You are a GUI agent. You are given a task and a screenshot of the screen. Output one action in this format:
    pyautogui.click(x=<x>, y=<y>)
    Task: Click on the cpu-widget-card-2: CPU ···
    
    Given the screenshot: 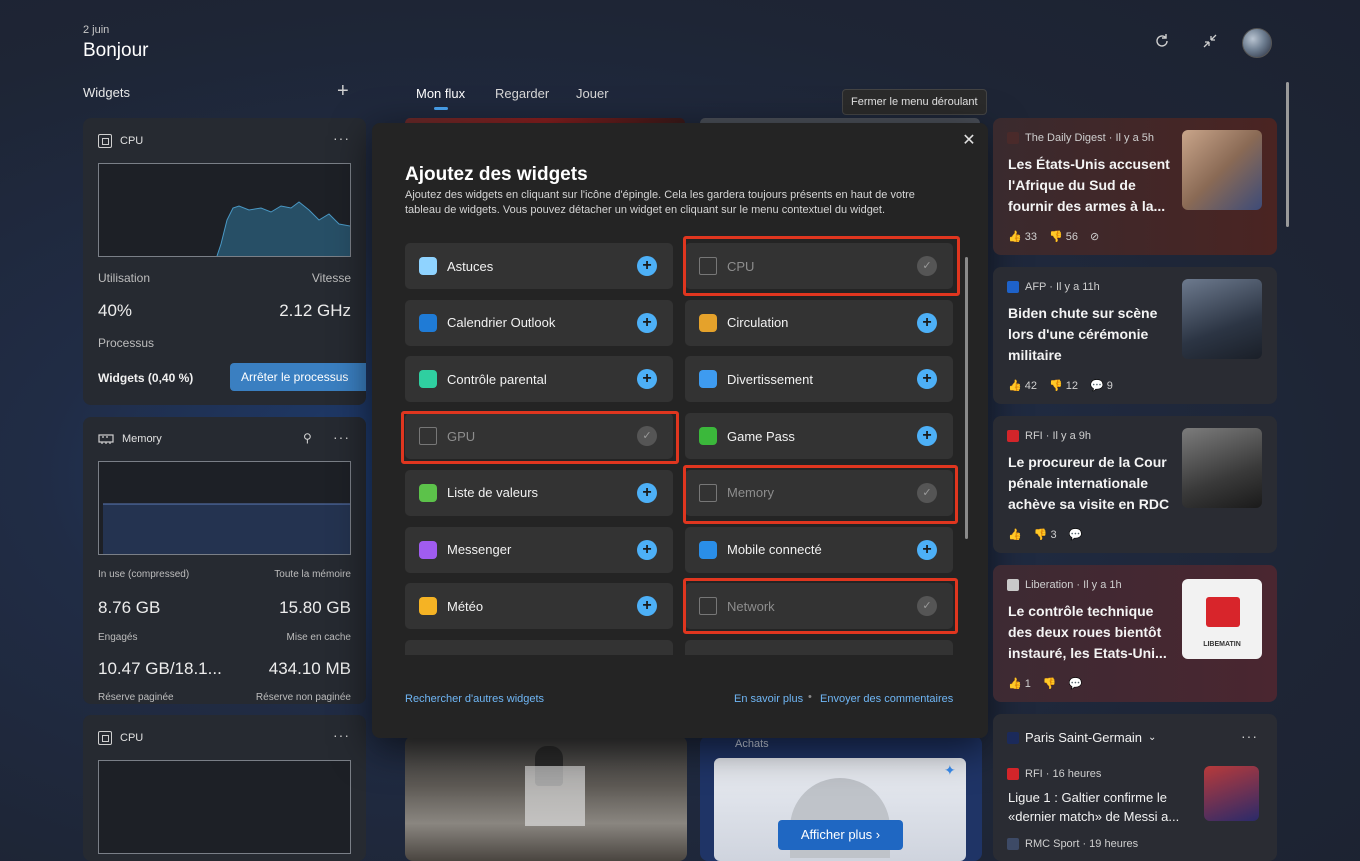 What is the action you would take?
    pyautogui.click(x=224, y=788)
    